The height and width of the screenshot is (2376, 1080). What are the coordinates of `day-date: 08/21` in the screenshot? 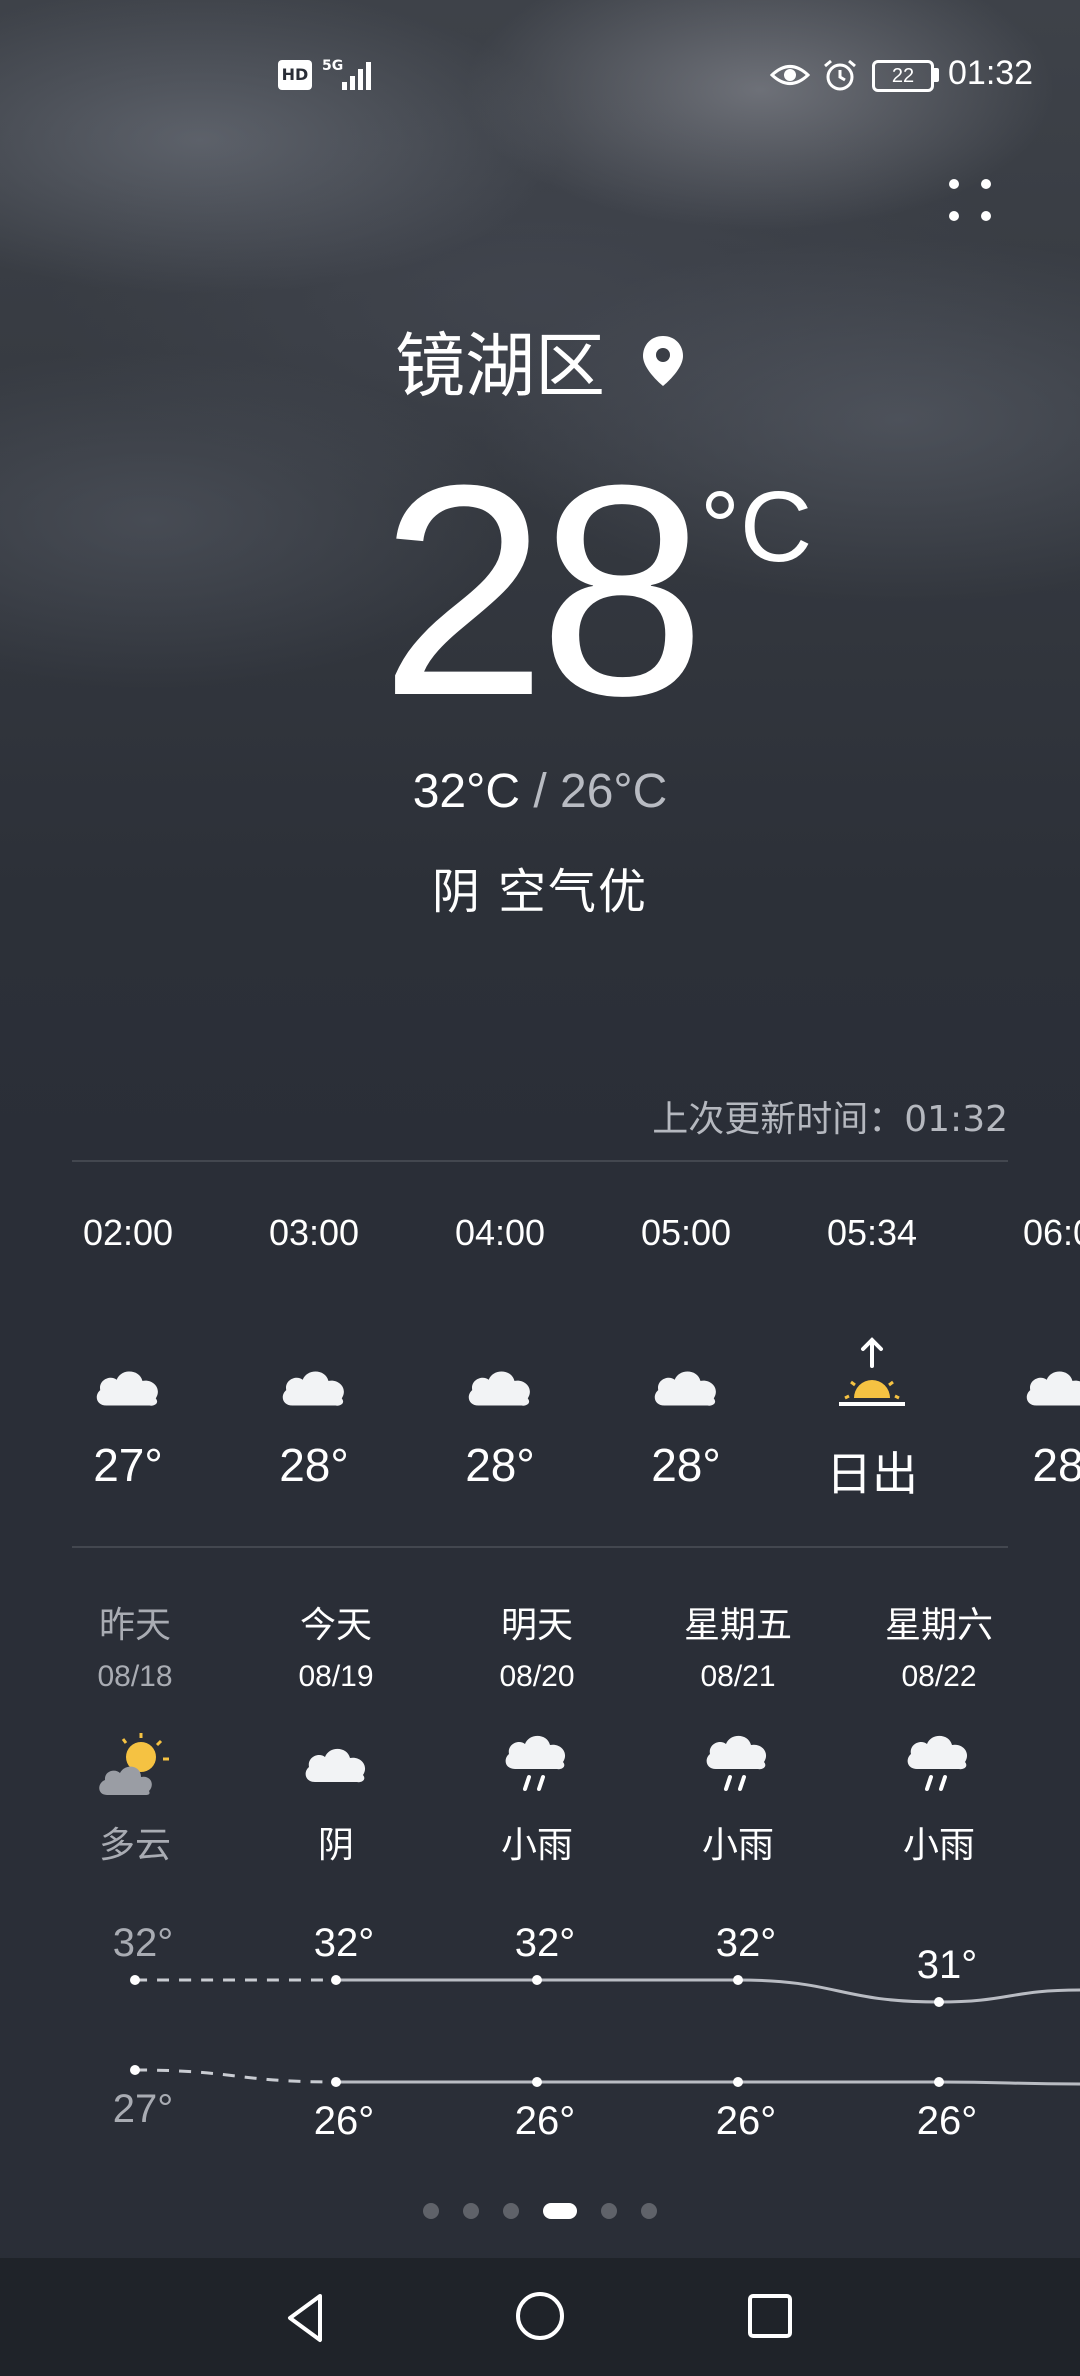 It's located at (738, 1676).